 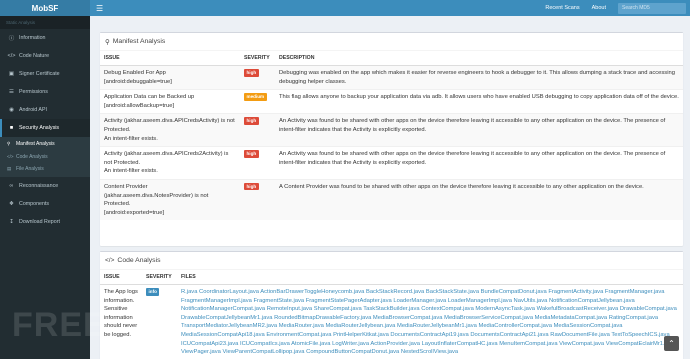 I want to click on sidebar-item-information: ⓘ Information, so click(x=45, y=38).